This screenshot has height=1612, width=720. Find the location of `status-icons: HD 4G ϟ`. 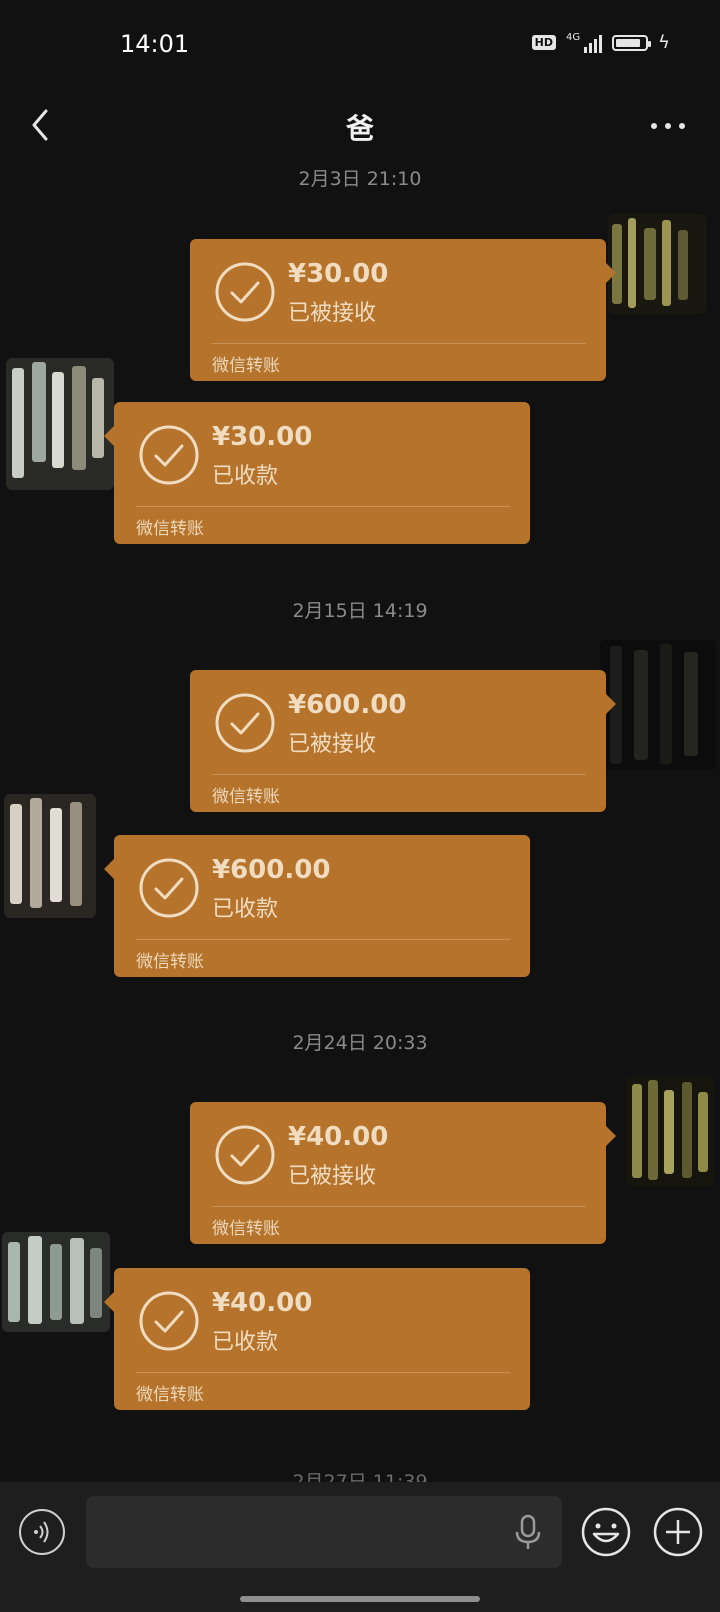

status-icons: HD 4G ϟ is located at coordinates (600, 42).